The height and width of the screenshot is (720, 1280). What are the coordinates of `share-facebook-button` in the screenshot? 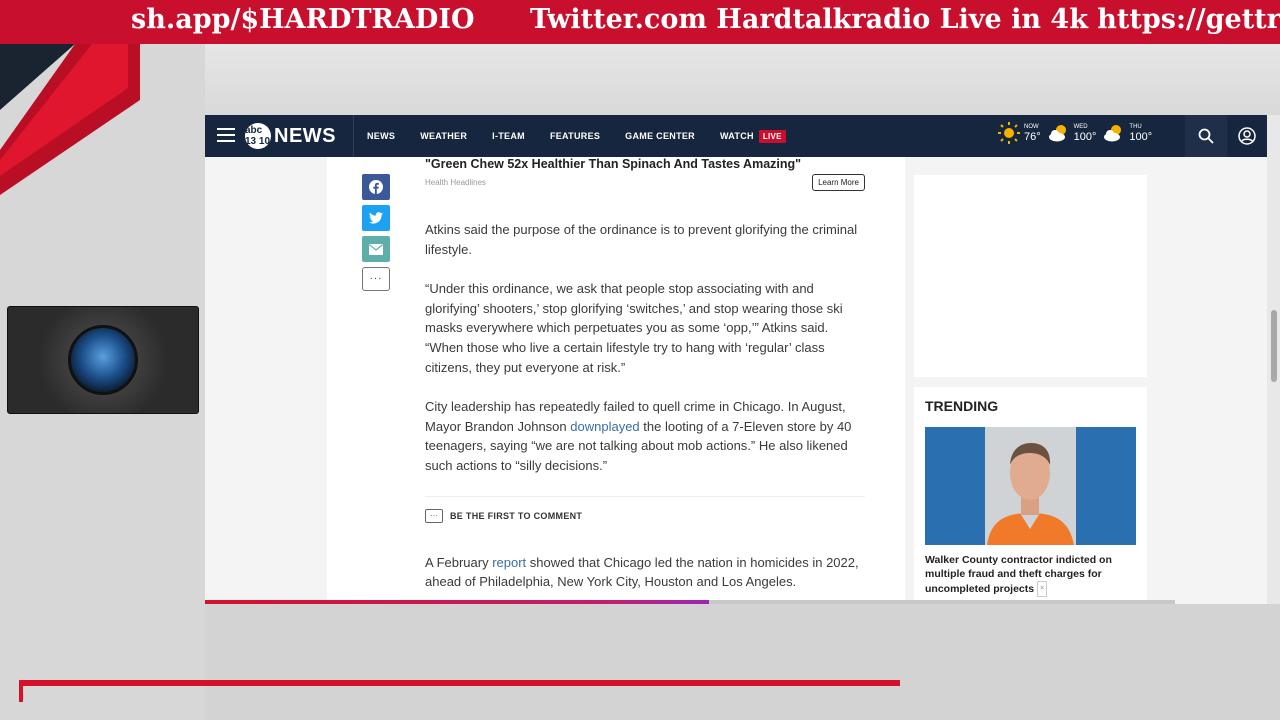 It's located at (376, 187).